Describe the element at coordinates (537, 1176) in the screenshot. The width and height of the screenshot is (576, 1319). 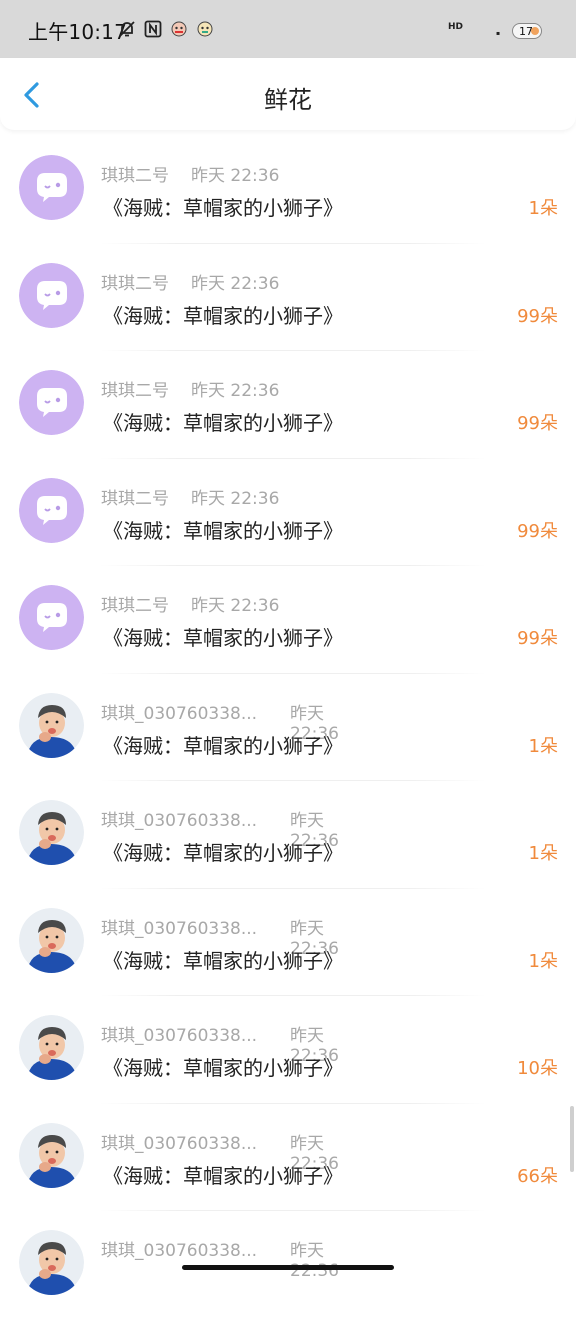
I see `flower-count: 66朵` at that location.